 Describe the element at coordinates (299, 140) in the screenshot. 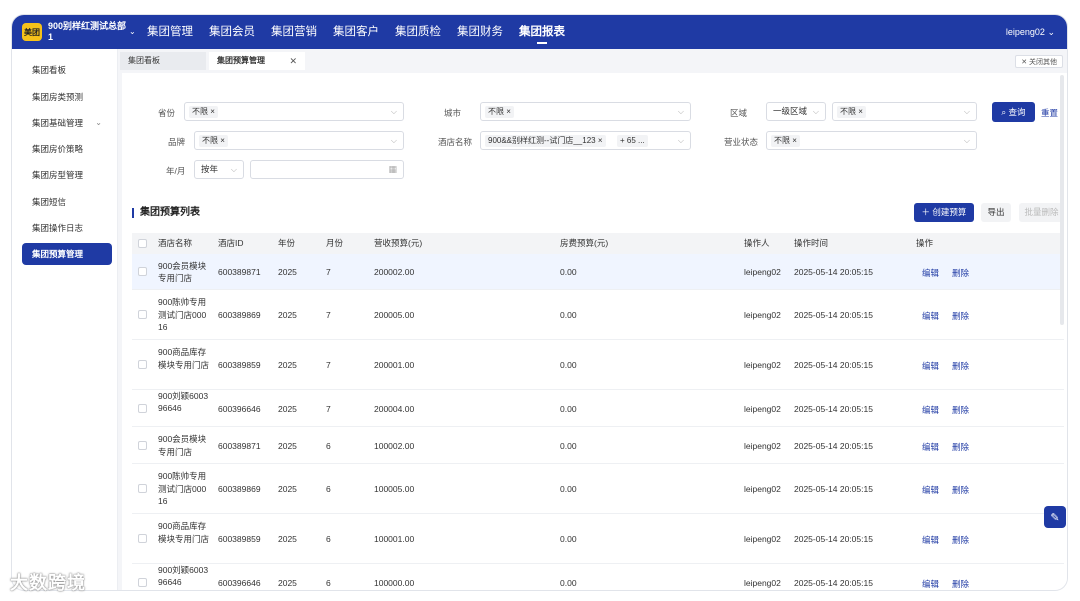

I see `brand-select: 不限 × ⌵` at that location.